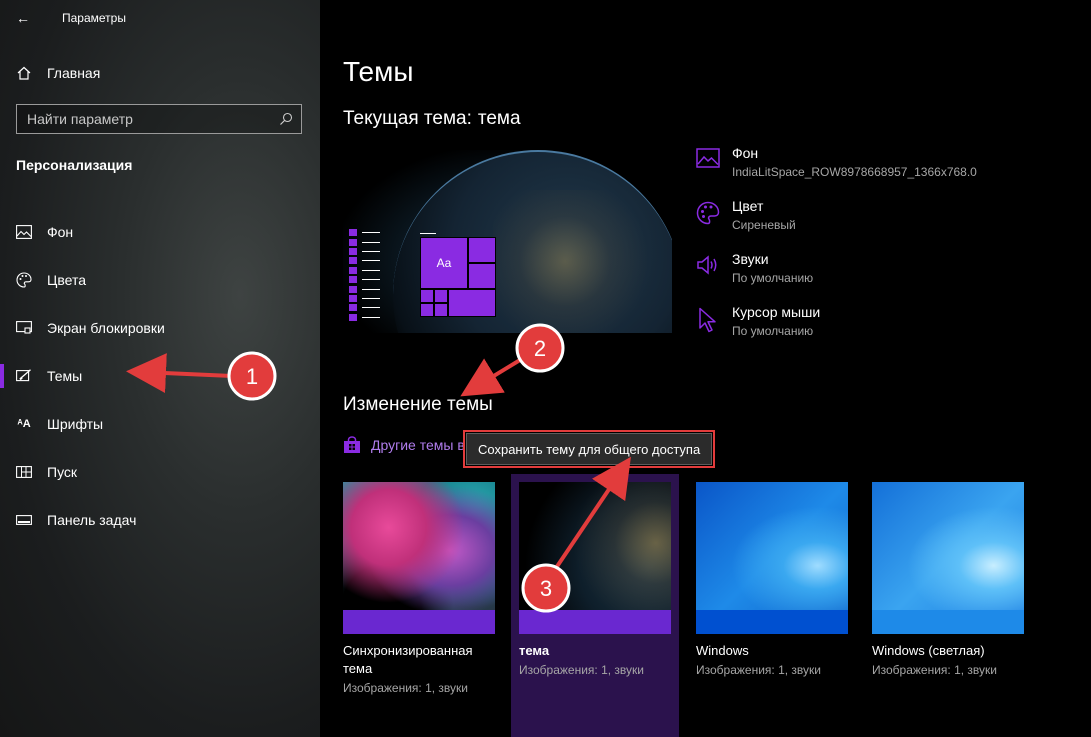 This screenshot has width=1091, height=737. What do you see at coordinates (24, 376) in the screenshot?
I see `themes-icon` at bounding box center [24, 376].